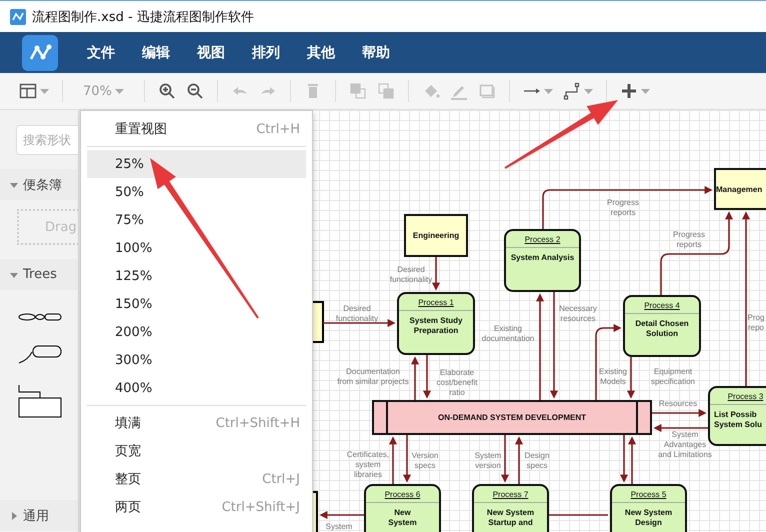  Describe the element at coordinates (101, 53) in the screenshot. I see `menu-item: 文件` at that location.